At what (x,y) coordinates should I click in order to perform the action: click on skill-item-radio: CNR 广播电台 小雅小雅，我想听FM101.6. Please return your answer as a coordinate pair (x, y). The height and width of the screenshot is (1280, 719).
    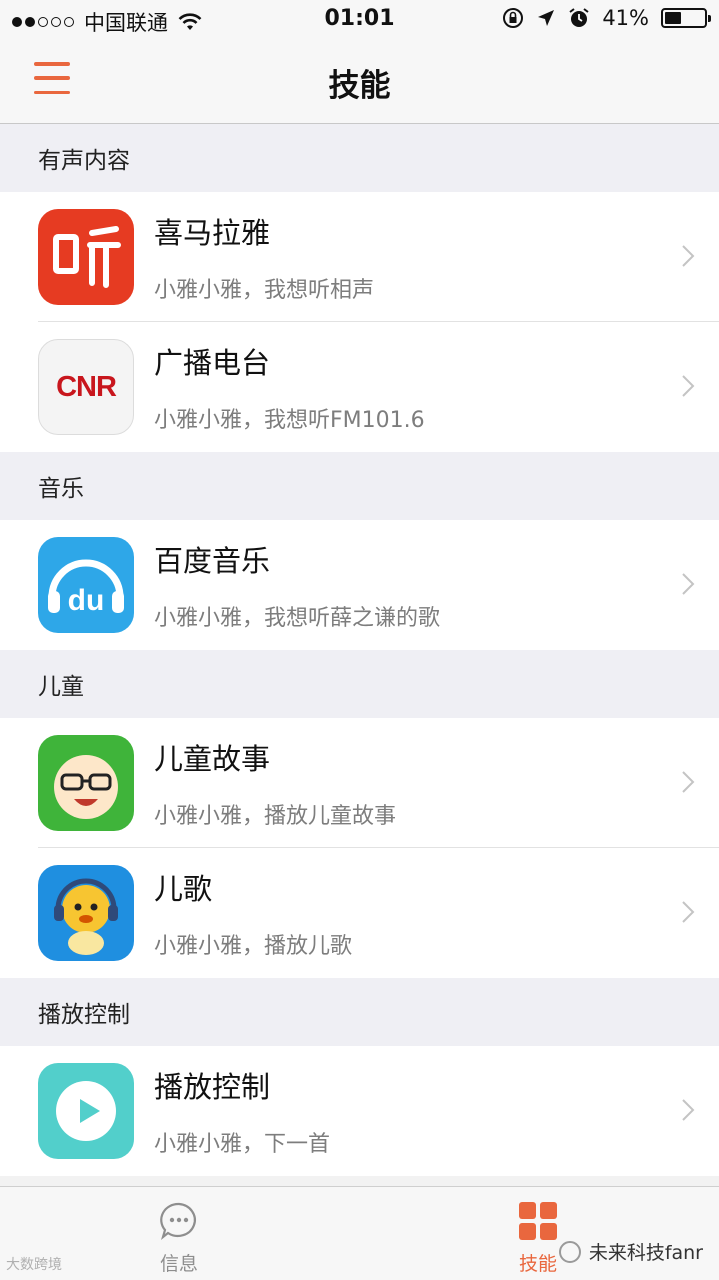
    Looking at the image, I should click on (359, 387).